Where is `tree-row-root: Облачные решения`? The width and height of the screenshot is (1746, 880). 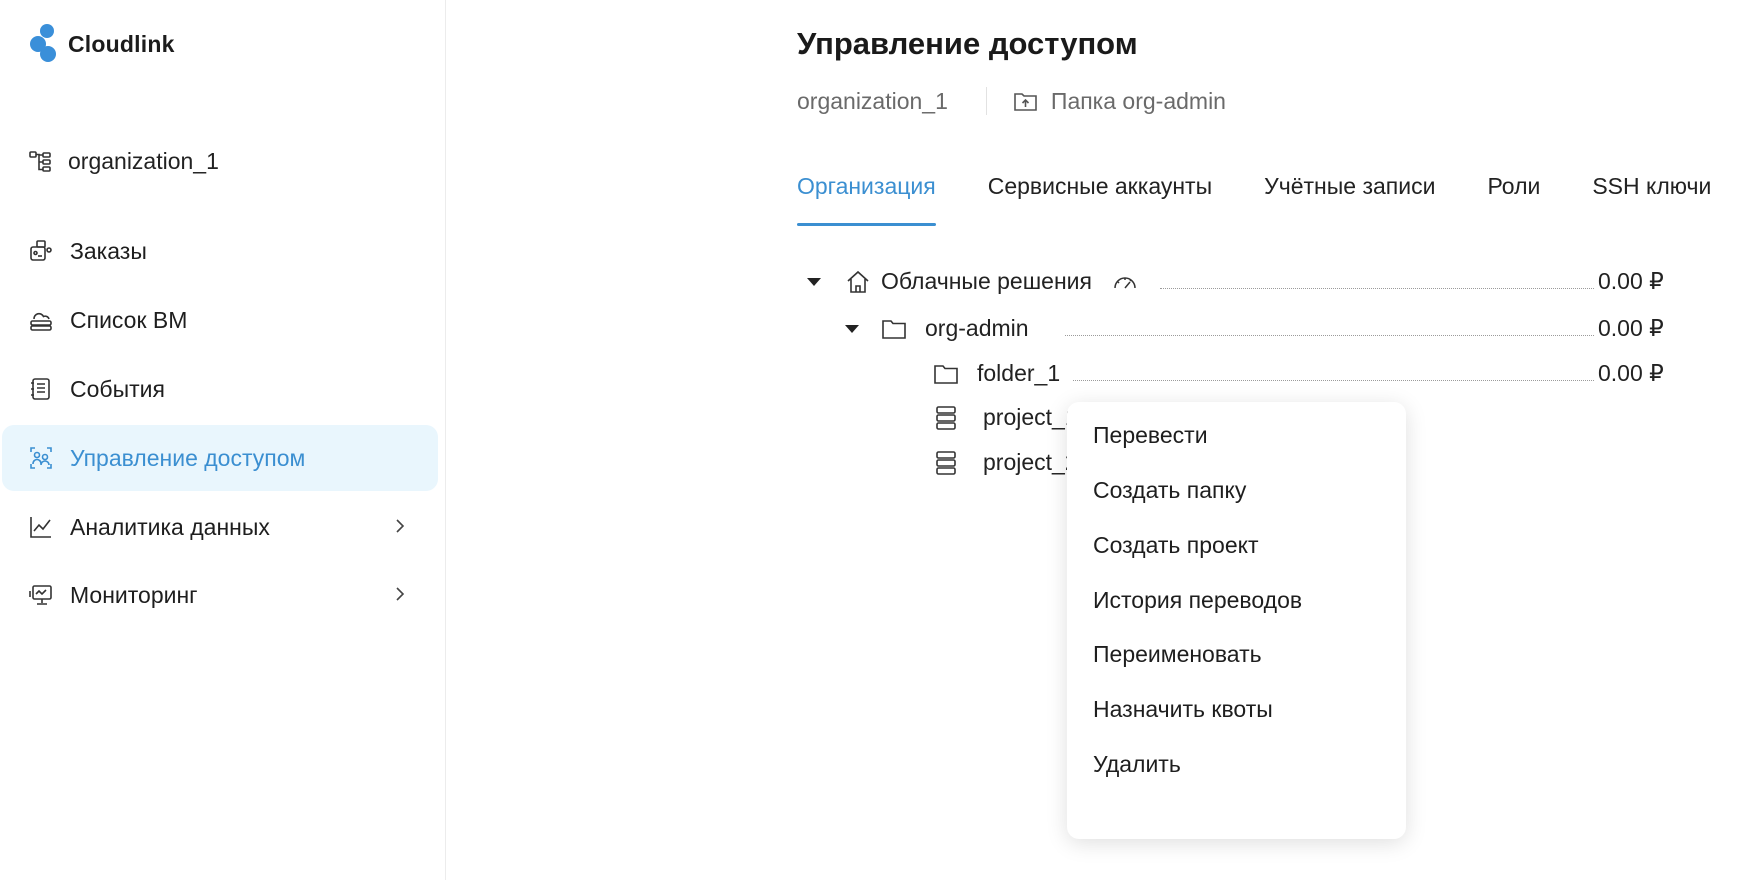
tree-row-root: Облачные решения is located at coordinates (972, 281).